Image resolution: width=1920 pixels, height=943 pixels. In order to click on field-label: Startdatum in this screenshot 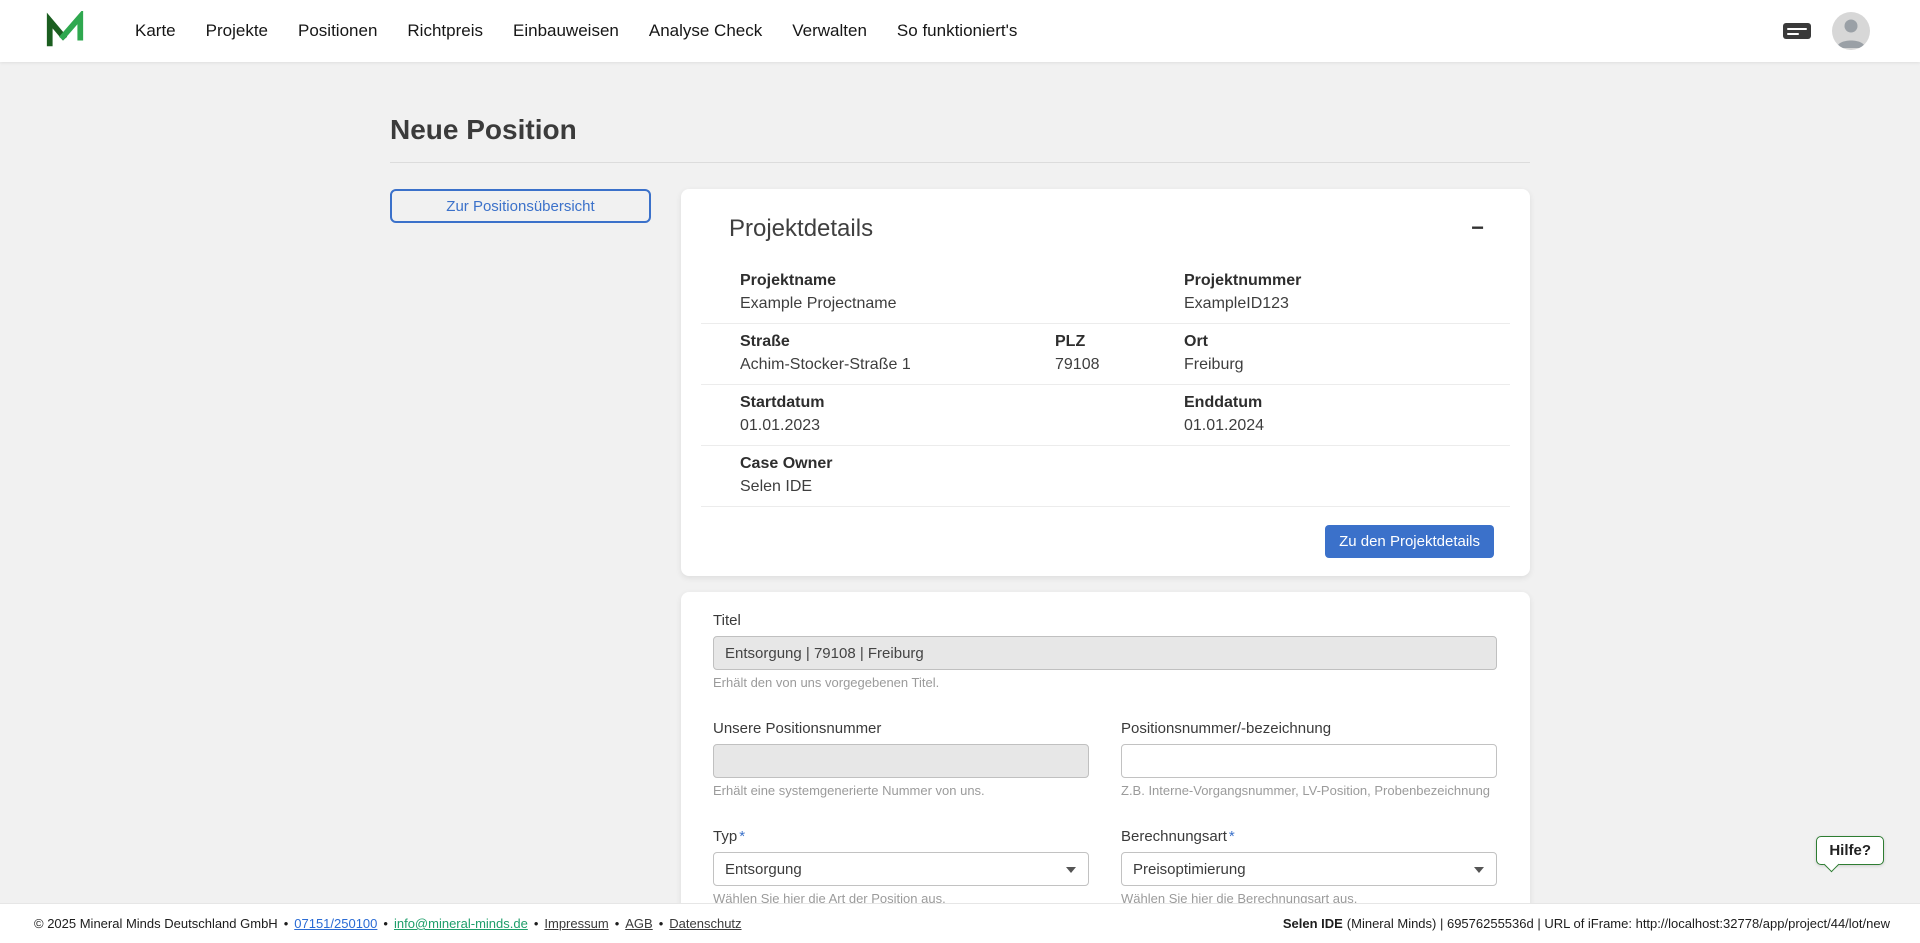, I will do `click(782, 402)`.